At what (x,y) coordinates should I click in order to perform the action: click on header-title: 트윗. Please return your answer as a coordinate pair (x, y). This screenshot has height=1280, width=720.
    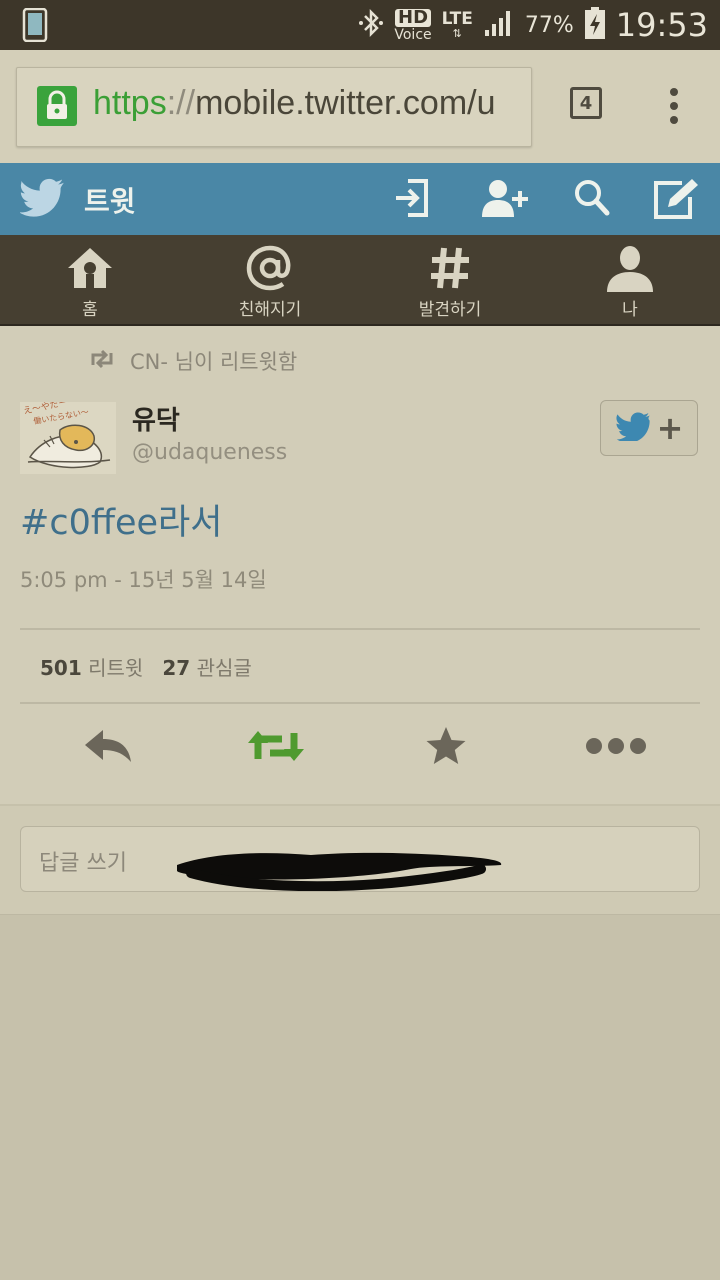
    Looking at the image, I should click on (110, 201).